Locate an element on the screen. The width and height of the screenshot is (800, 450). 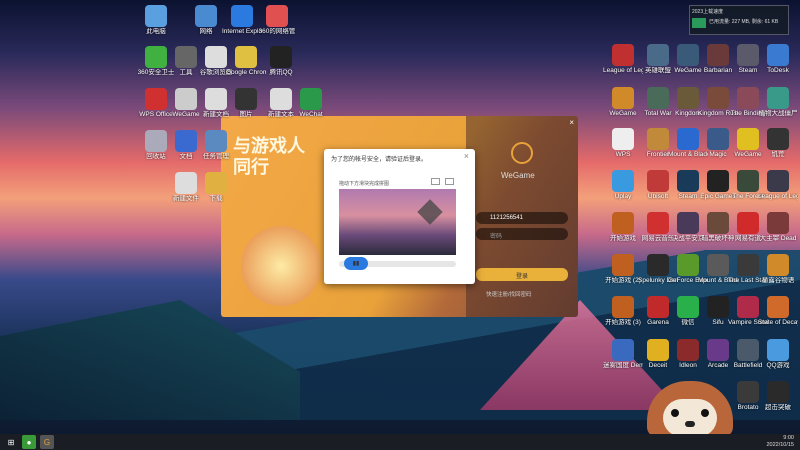
desktop-icon: 超击突破 is located at coordinates (778, 396).